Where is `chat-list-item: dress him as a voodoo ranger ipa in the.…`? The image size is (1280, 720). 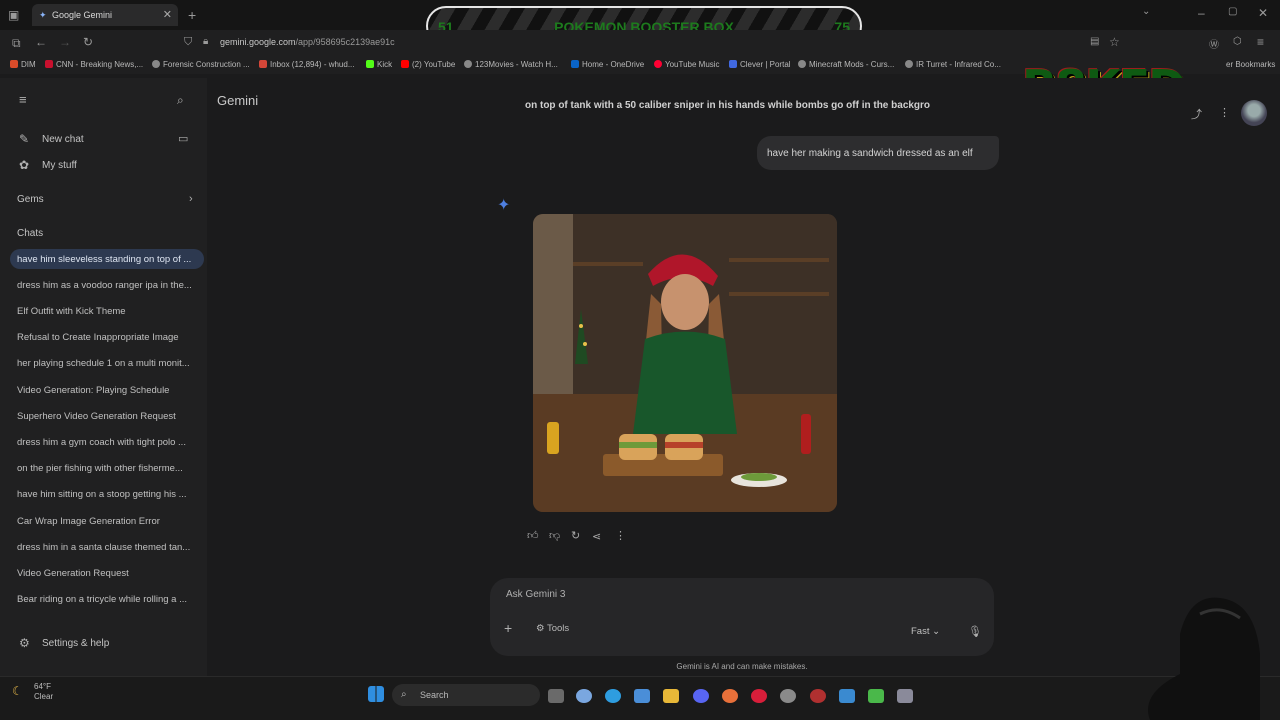 chat-list-item: dress him as a voodoo ranger ipa in the.… is located at coordinates (107, 285).